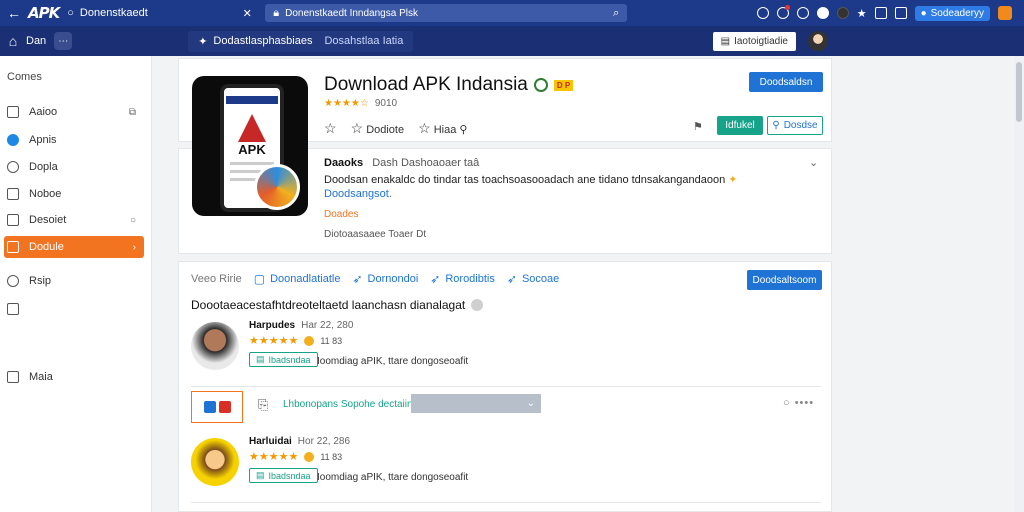  What do you see at coordinates (957, 13) in the screenshot?
I see `signin-label: Sodeaderyy` at bounding box center [957, 13].